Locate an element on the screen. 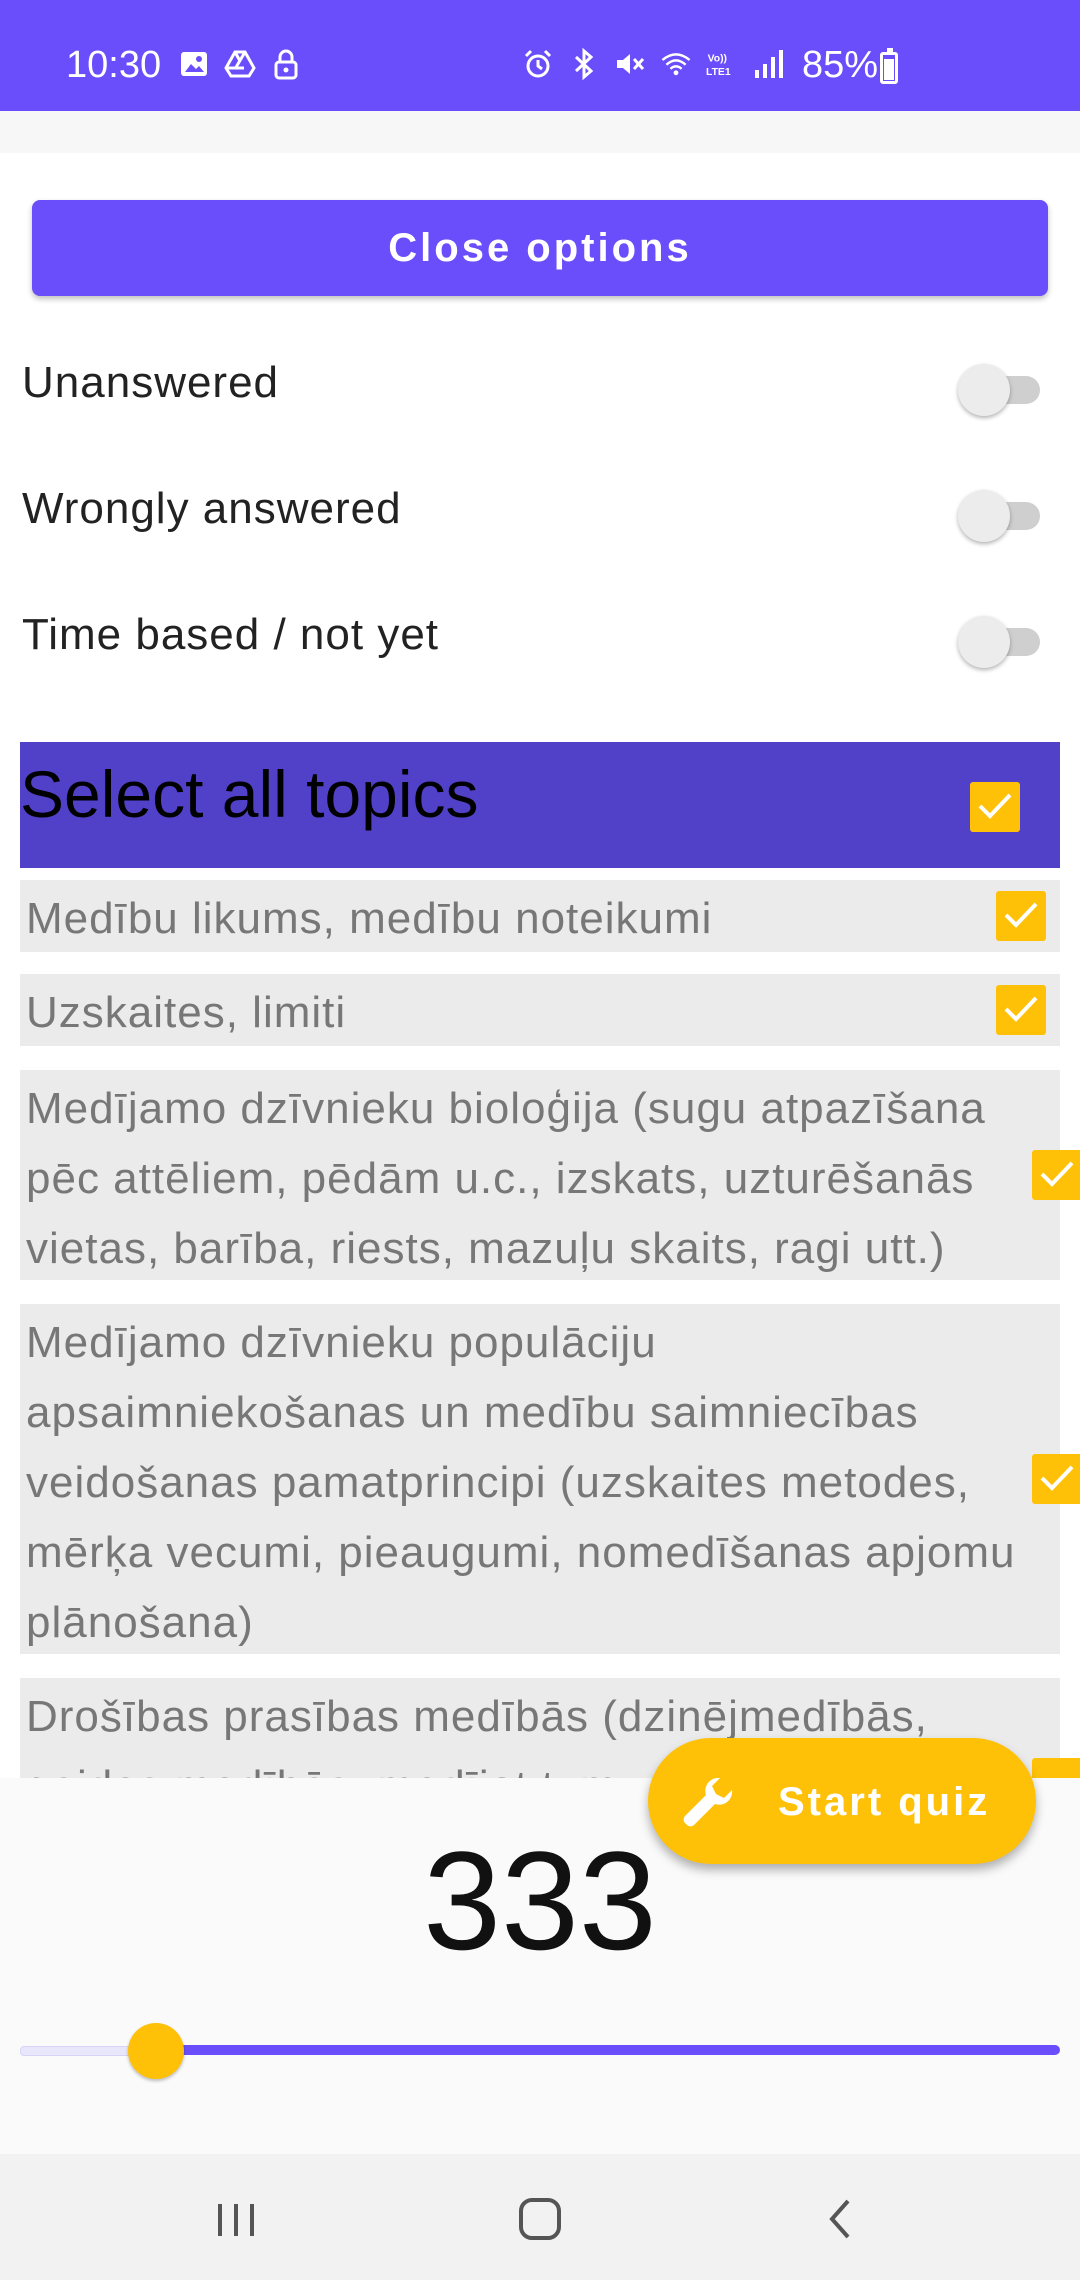 This screenshot has height=2280, width=1080. topic-item: Uzskaites, limiti is located at coordinates (540, 1010).